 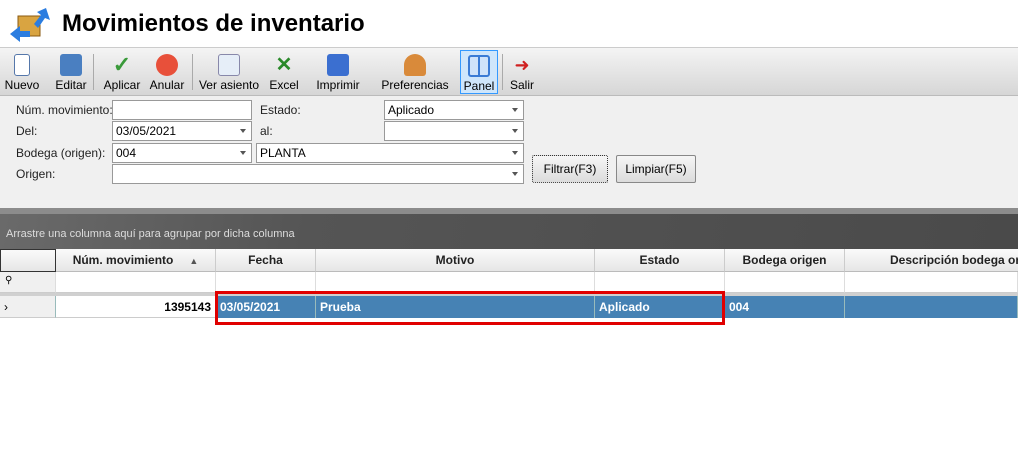 I want to click on filter-row-icon: ⚲, so click(x=28, y=282).